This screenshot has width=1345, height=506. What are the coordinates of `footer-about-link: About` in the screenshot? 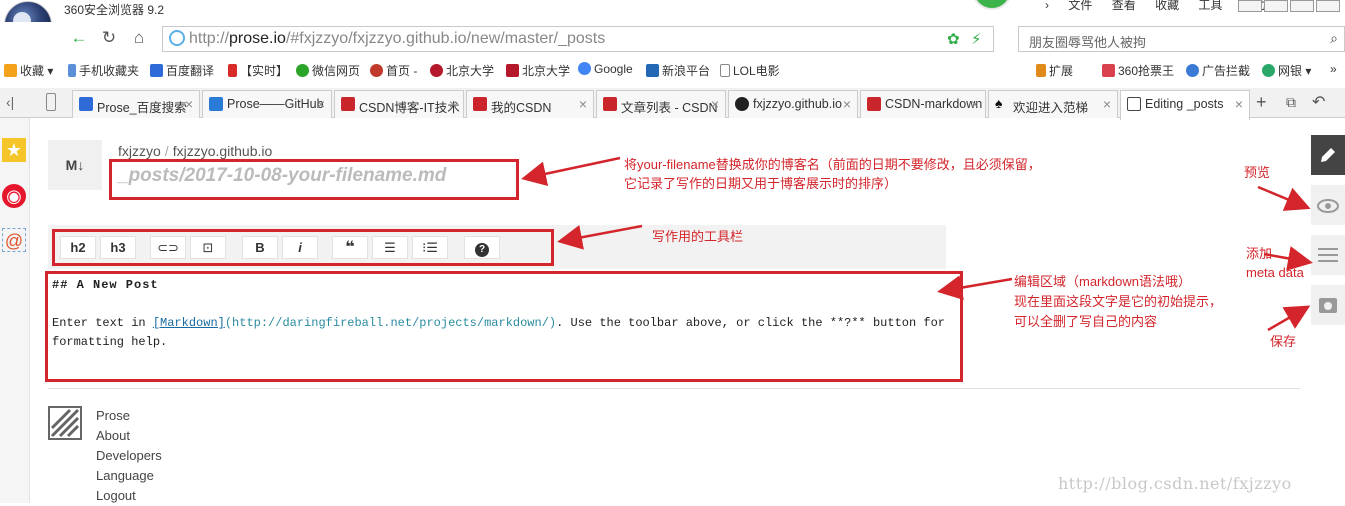 It's located at (129, 436).